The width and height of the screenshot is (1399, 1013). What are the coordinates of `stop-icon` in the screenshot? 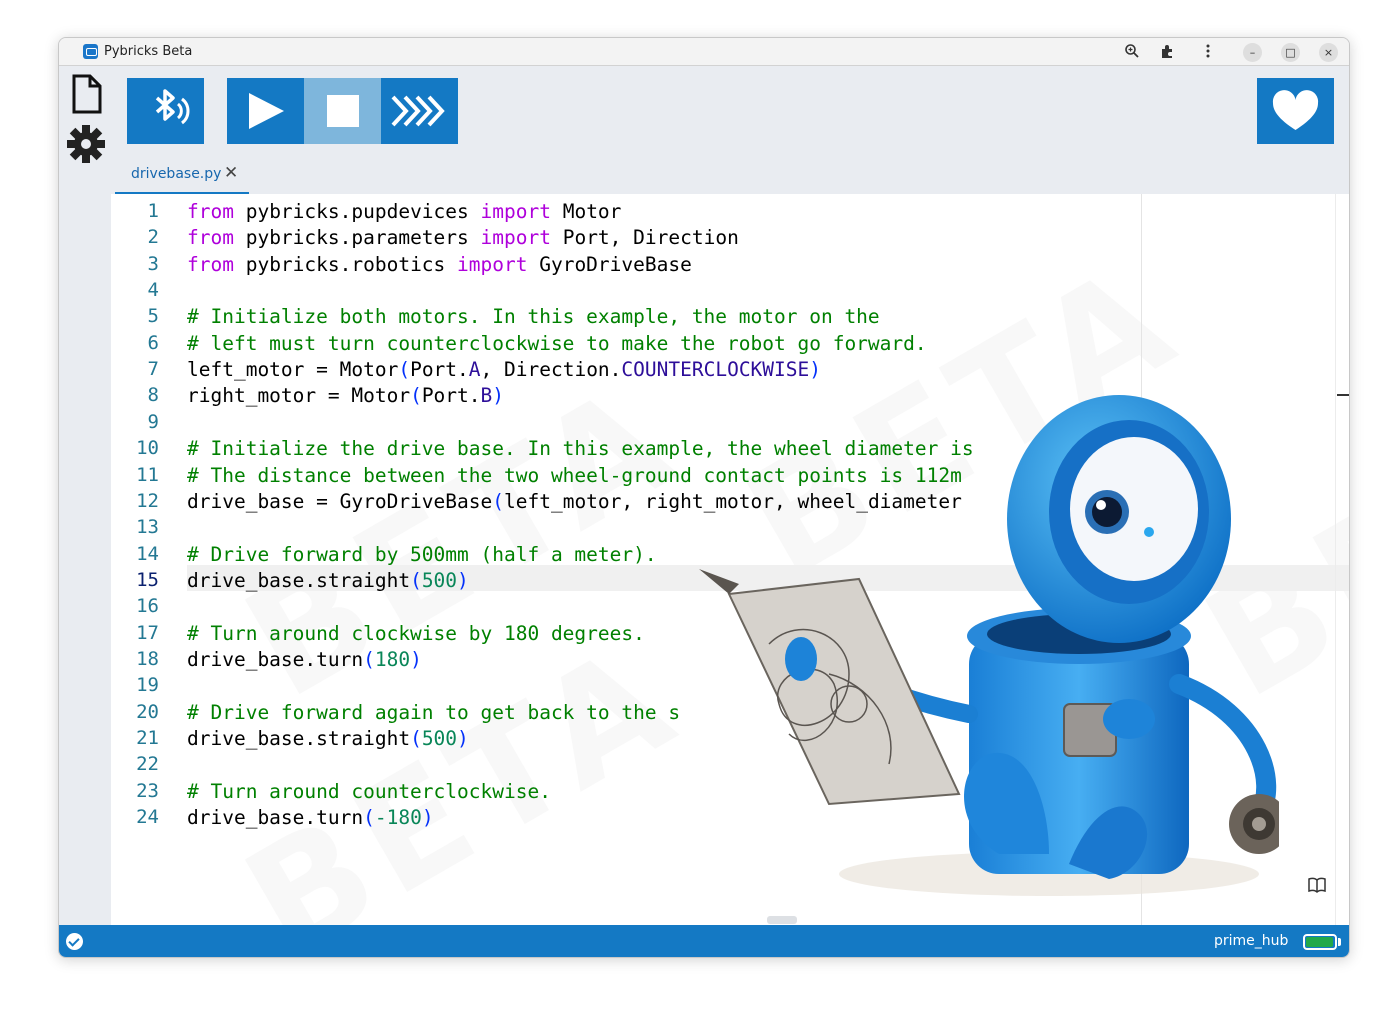 It's located at (343, 111).